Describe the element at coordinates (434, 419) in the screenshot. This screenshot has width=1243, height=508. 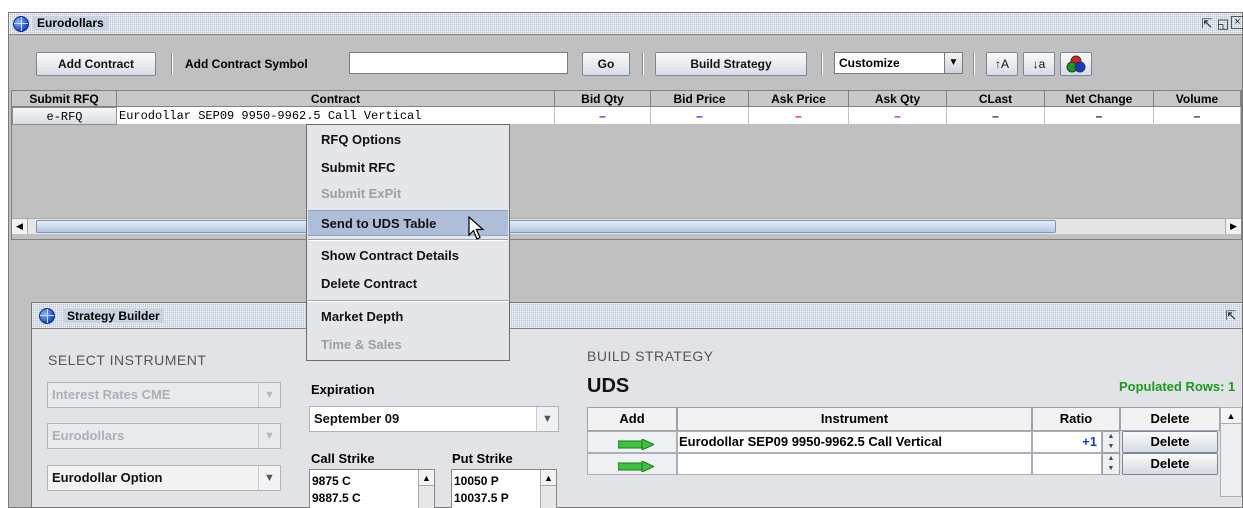
I see `expiration-select: September 09 ▼` at that location.